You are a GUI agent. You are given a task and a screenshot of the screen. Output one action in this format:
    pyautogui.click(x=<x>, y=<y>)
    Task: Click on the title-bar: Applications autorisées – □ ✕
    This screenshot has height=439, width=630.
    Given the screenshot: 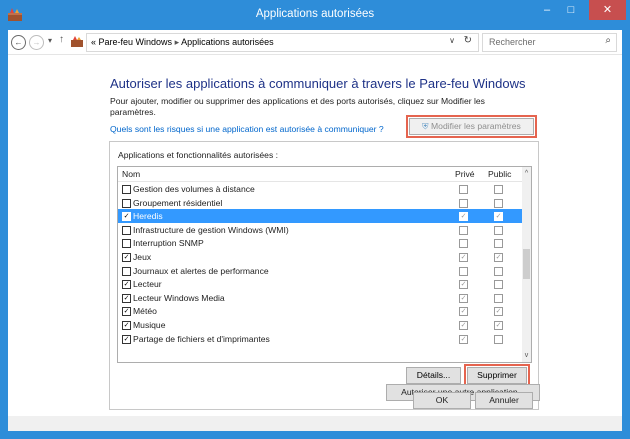 What is the action you would take?
    pyautogui.click(x=315, y=15)
    